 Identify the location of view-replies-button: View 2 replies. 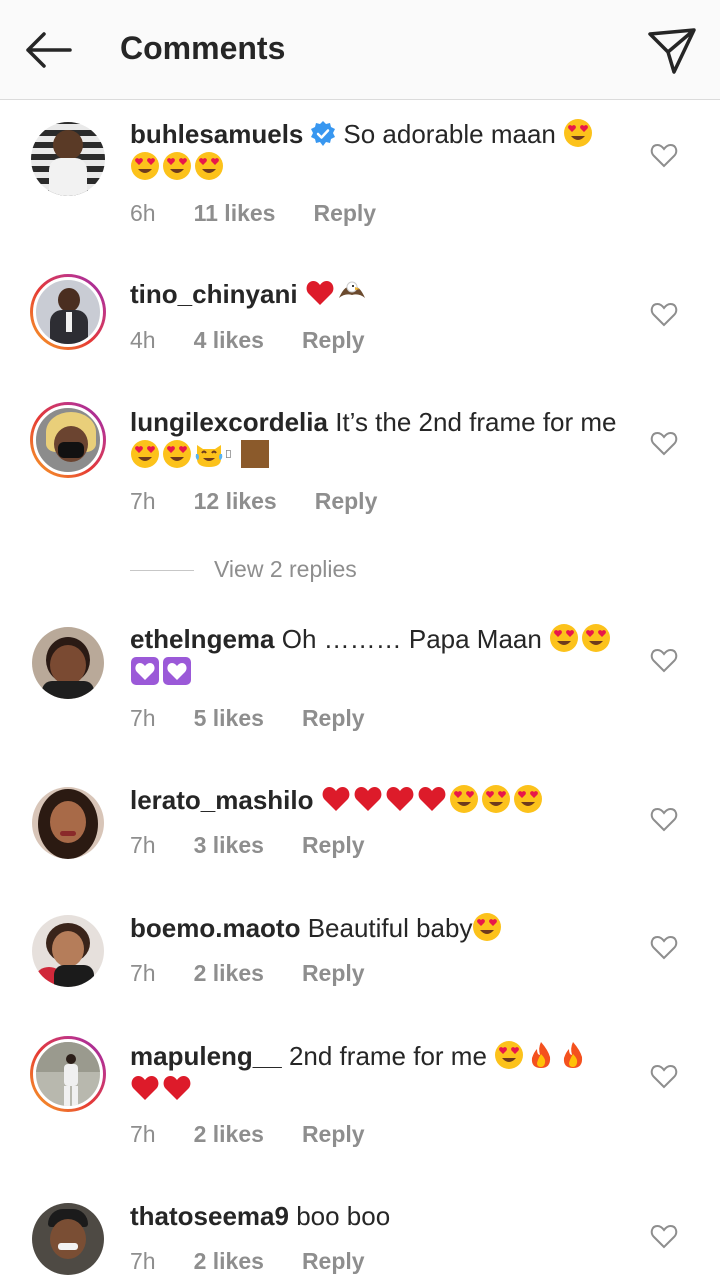
(243, 569).